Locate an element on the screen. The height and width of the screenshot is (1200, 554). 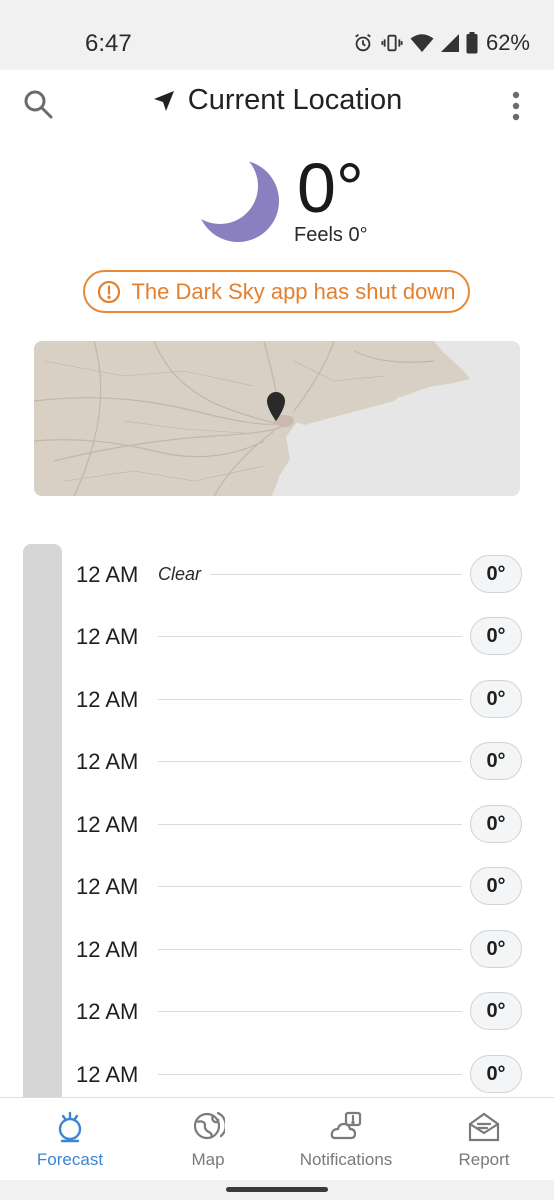
nav-label-report: Report is located at coordinates (484, 1159).